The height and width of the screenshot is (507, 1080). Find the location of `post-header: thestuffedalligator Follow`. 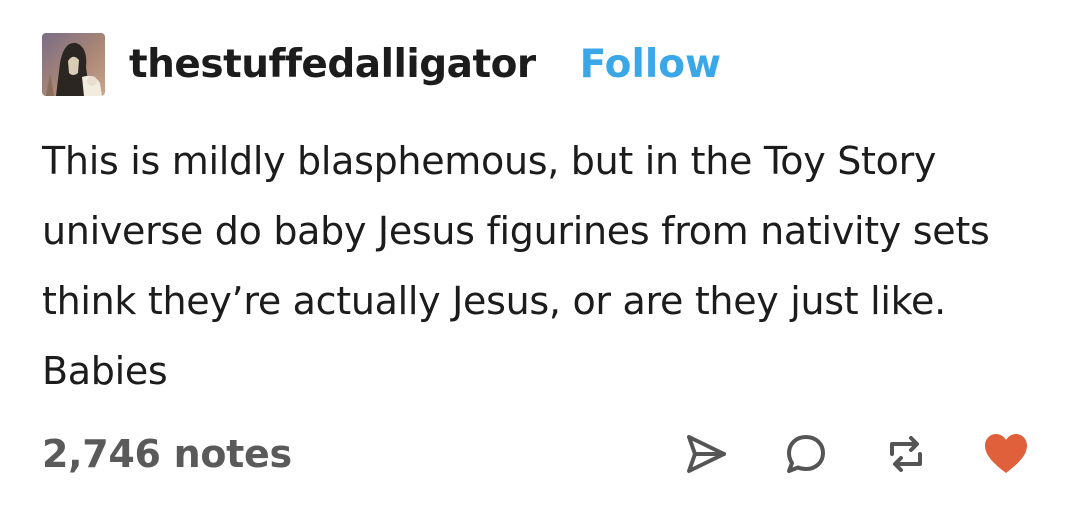

post-header: thestuffedalligator Follow is located at coordinates (381, 64).